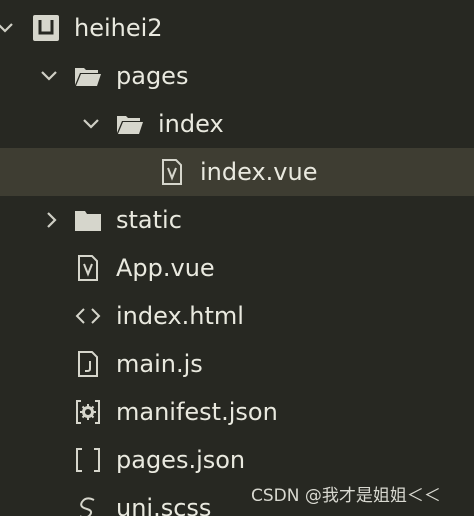  What do you see at coordinates (180, 316) in the screenshot?
I see `tree-item-label: index.html` at bounding box center [180, 316].